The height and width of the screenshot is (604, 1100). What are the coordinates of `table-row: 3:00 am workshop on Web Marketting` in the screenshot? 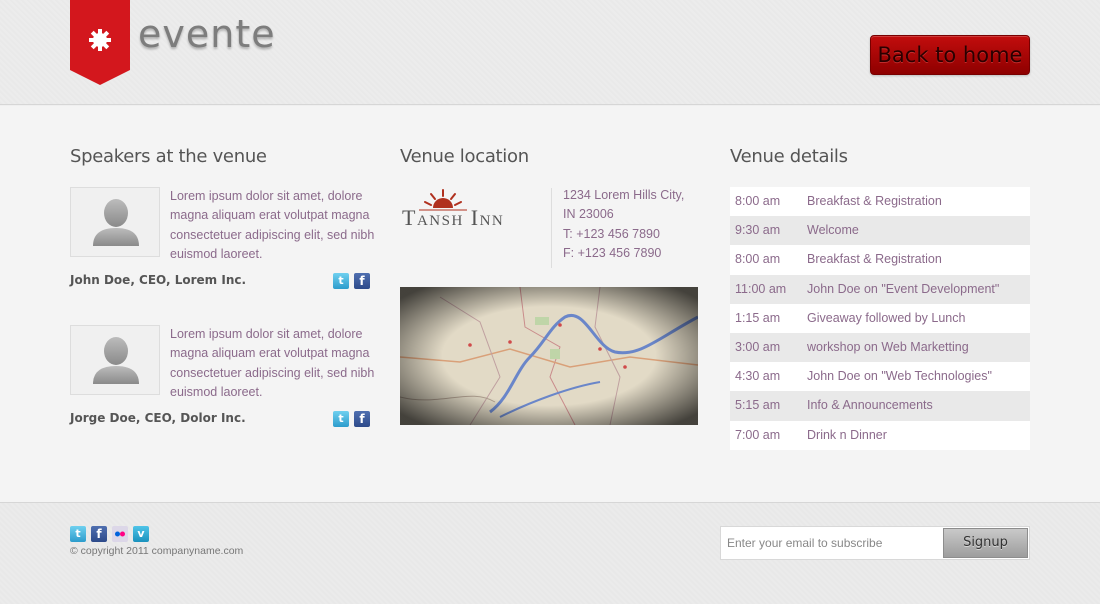 It's located at (880, 347).